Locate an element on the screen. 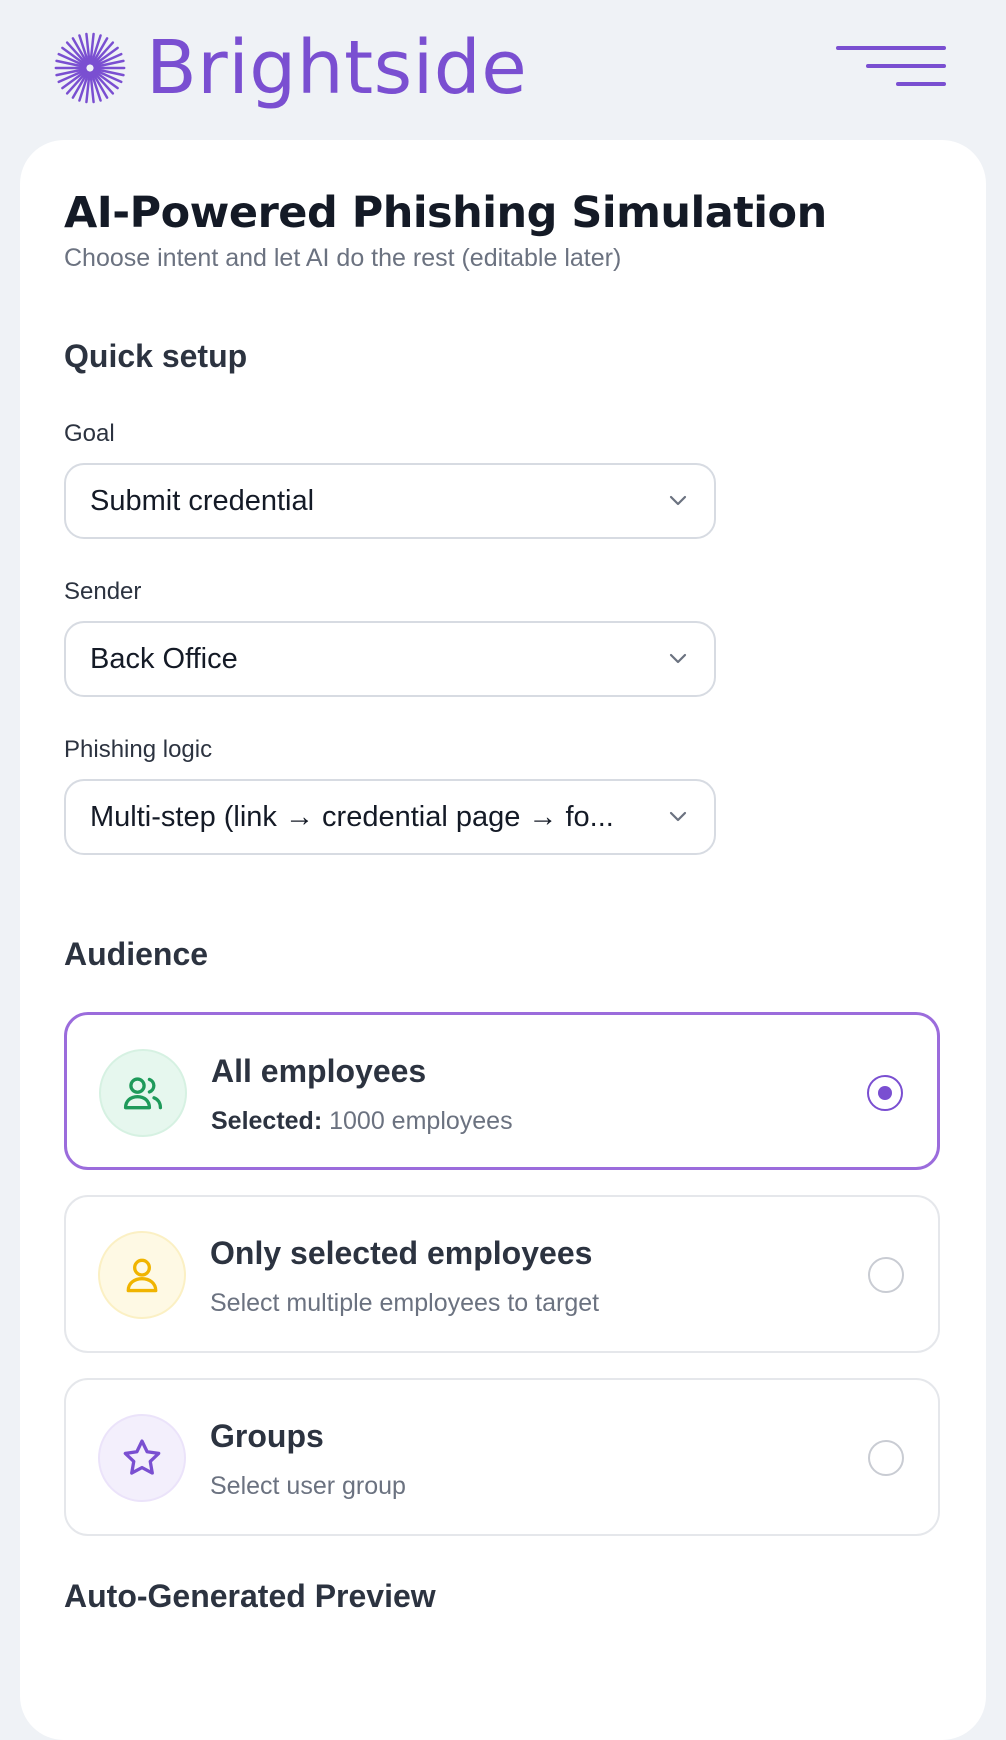  sender-label: Sender is located at coordinates (103, 591).